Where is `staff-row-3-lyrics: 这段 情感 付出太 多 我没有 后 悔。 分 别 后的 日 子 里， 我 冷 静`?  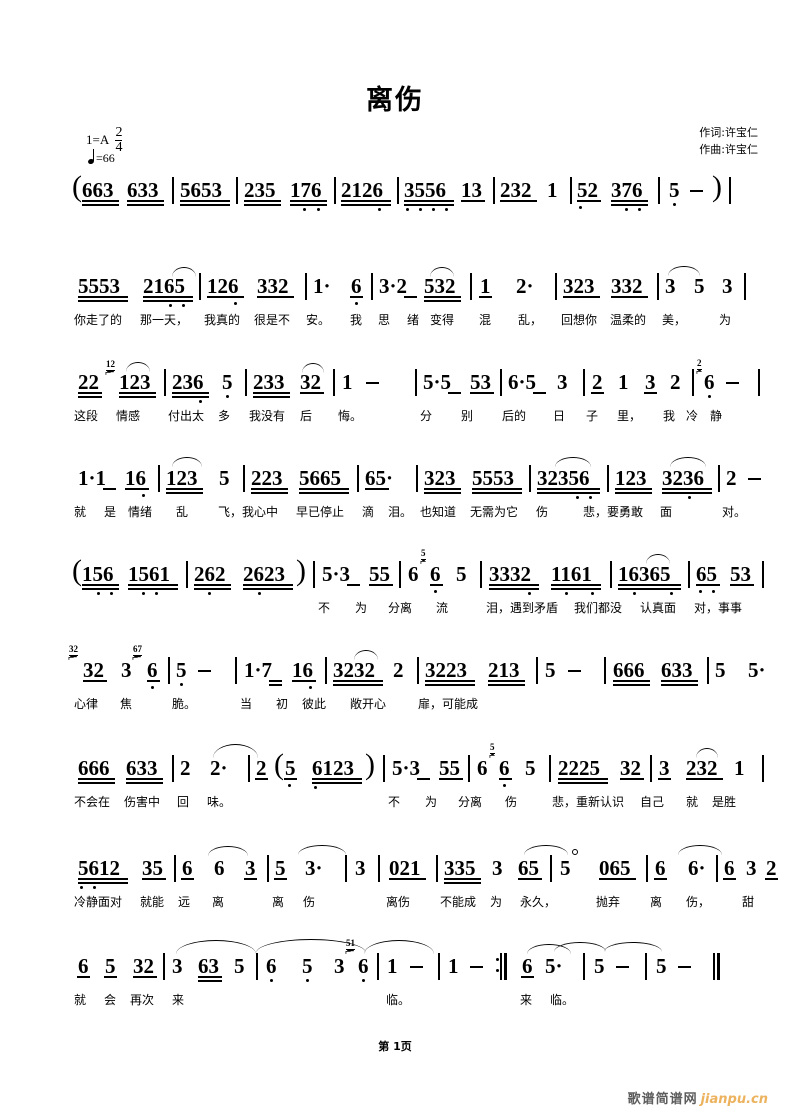 staff-row-3-lyrics: 这段 情感 付出太 多 我没有 后 悔。 分 别 后的 日 子 里， 我 冷 静 is located at coordinates (398, 416).